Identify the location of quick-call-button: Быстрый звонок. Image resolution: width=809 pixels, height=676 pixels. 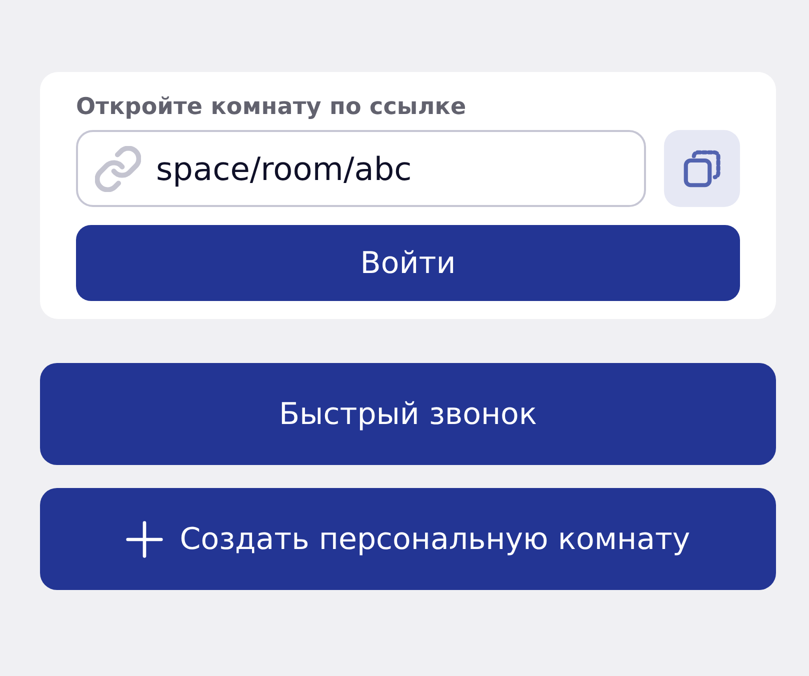
(408, 414).